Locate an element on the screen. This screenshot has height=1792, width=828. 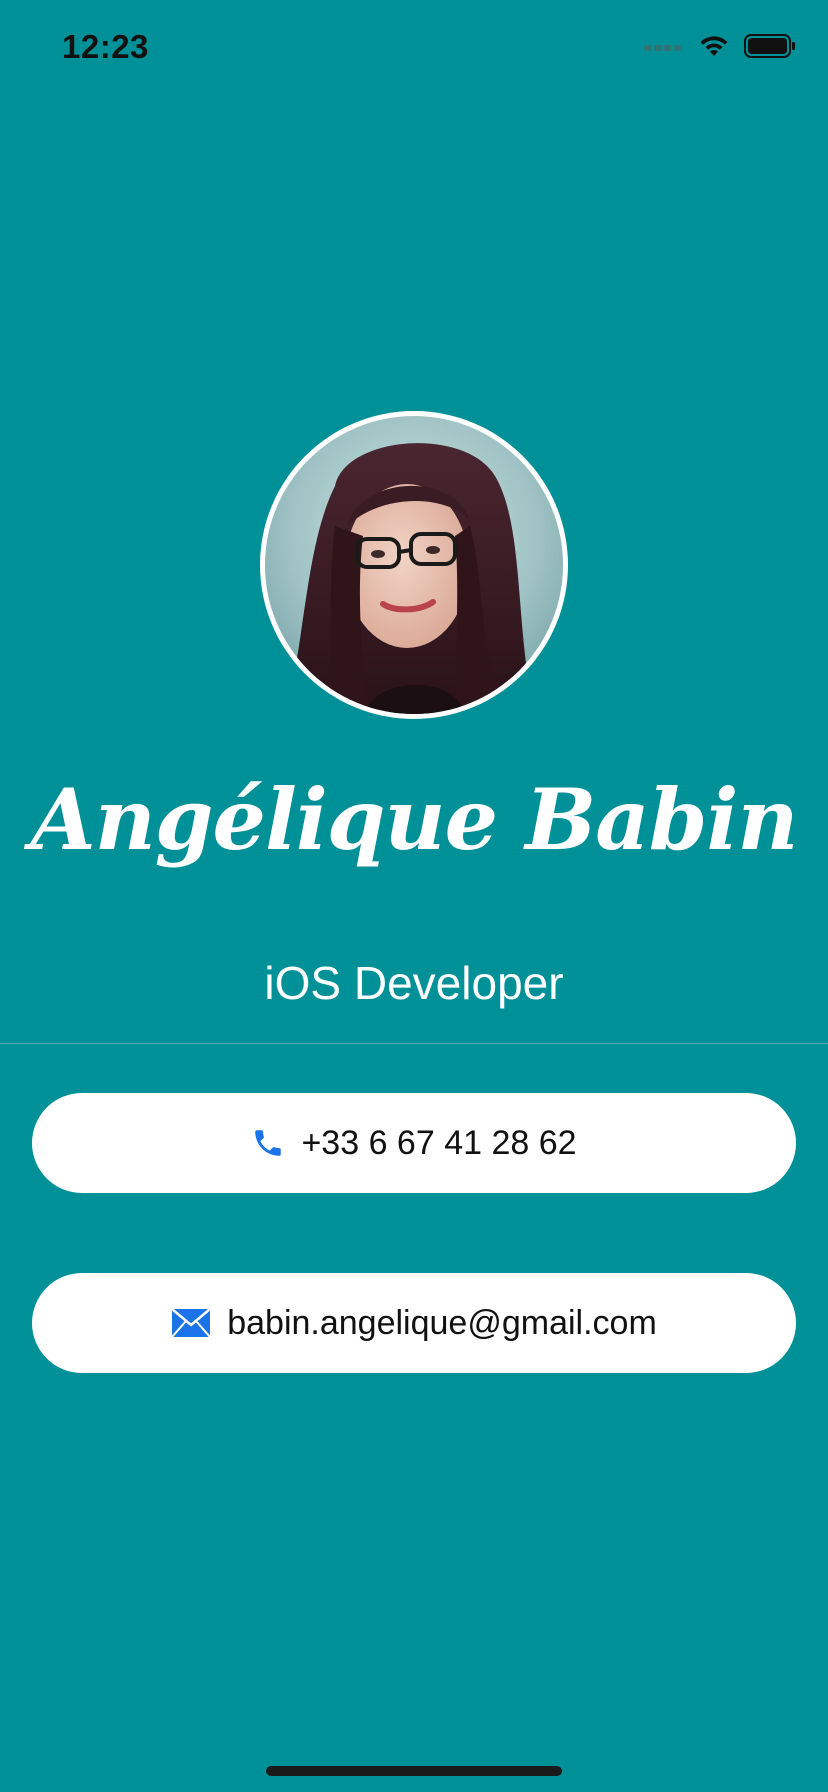
cellular-signal-icon is located at coordinates (664, 46).